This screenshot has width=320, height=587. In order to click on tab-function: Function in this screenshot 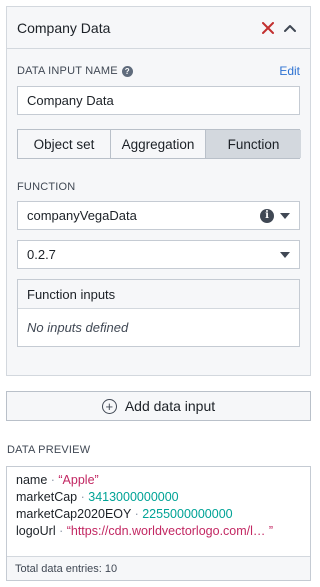, I will do `click(253, 144)`.